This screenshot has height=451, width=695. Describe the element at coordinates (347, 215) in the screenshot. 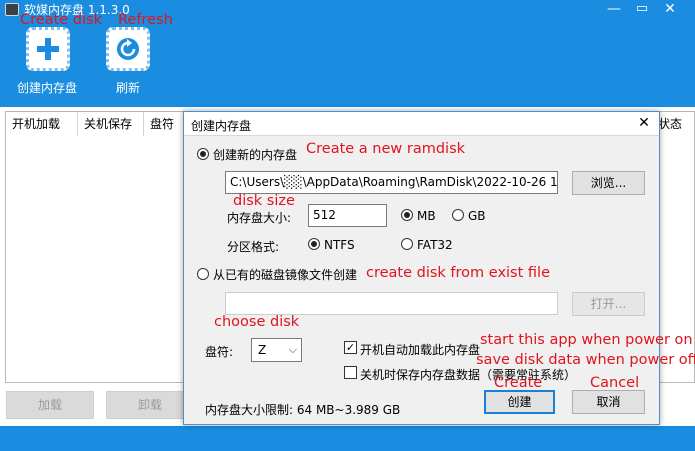

I see `size-input: 512` at that location.